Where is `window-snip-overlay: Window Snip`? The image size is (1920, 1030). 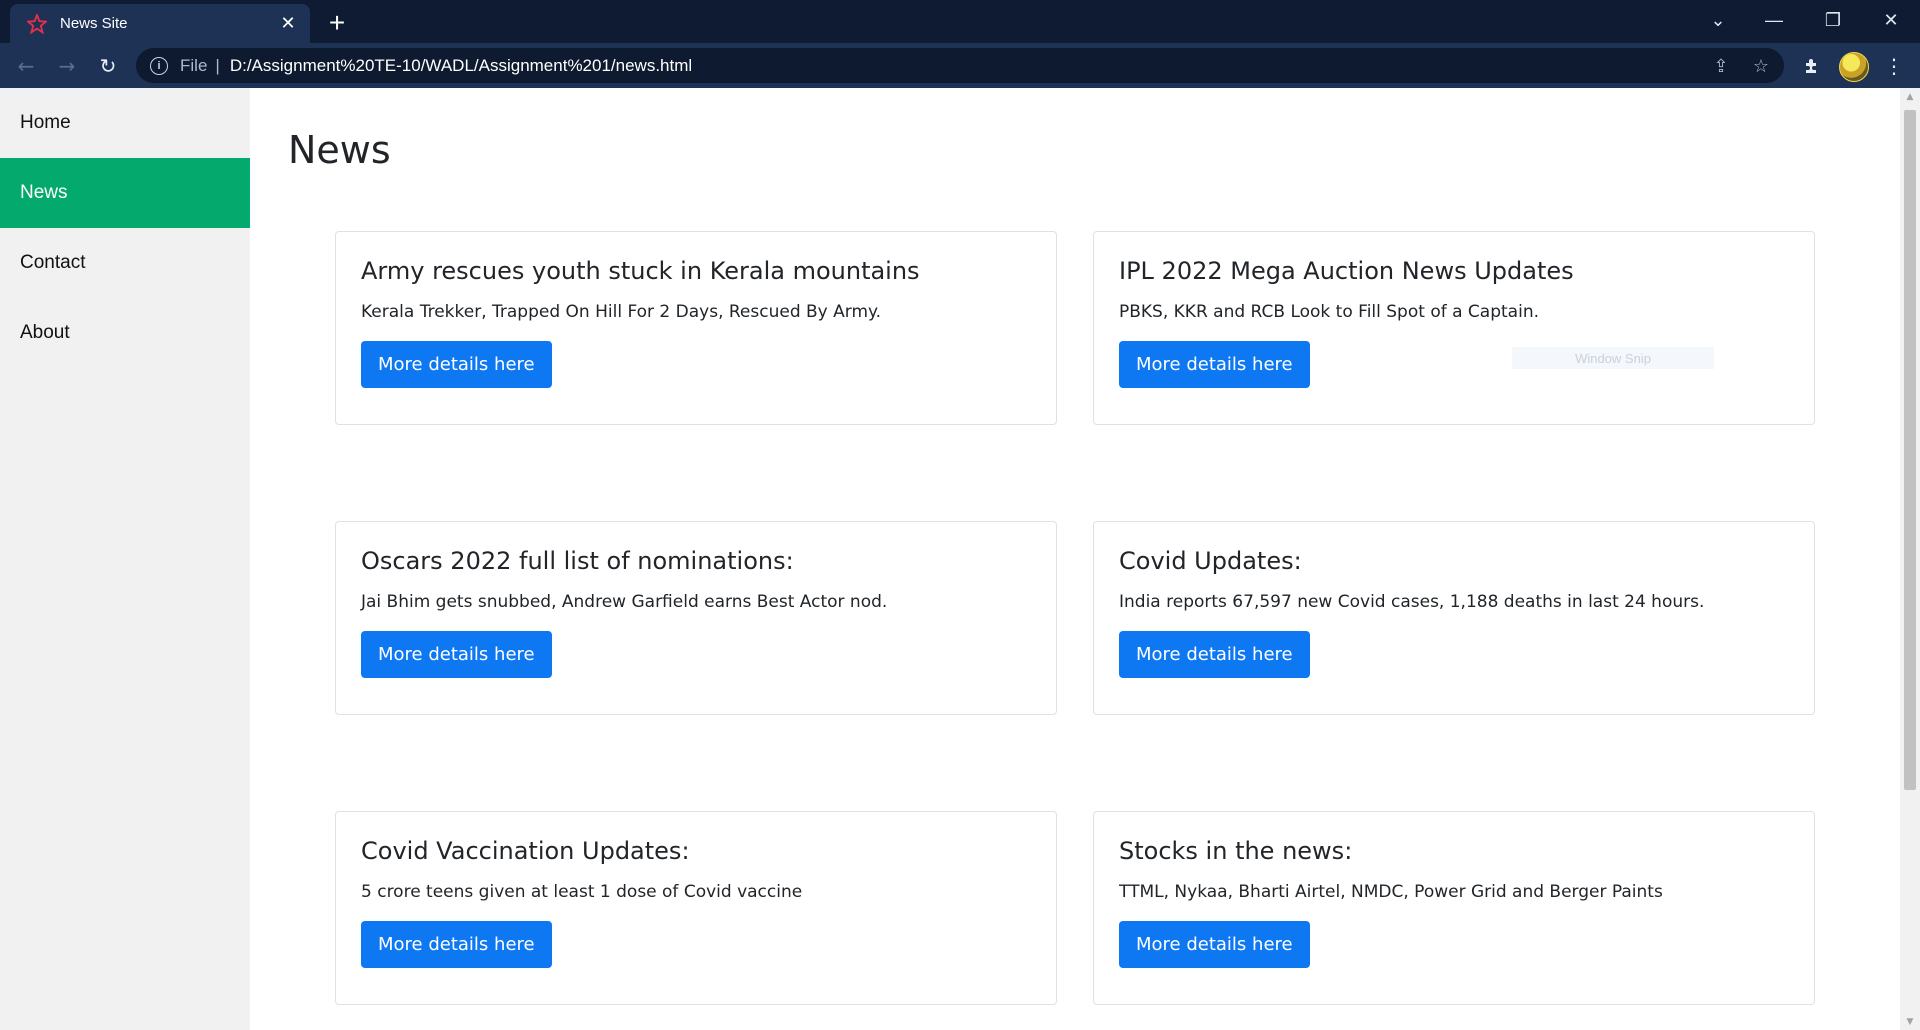 window-snip-overlay: Window Snip is located at coordinates (1613, 358).